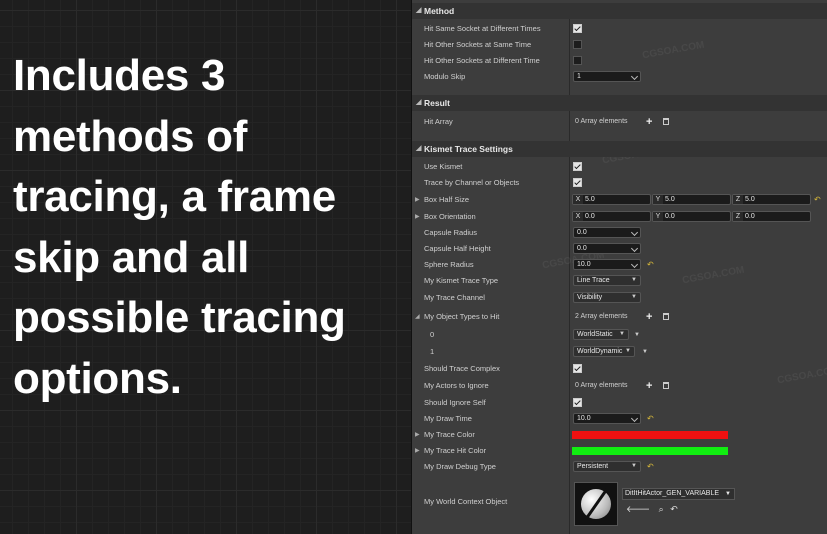 The width and height of the screenshot is (827, 534). I want to click on hit-same-socket-checkbox, so click(577, 28).